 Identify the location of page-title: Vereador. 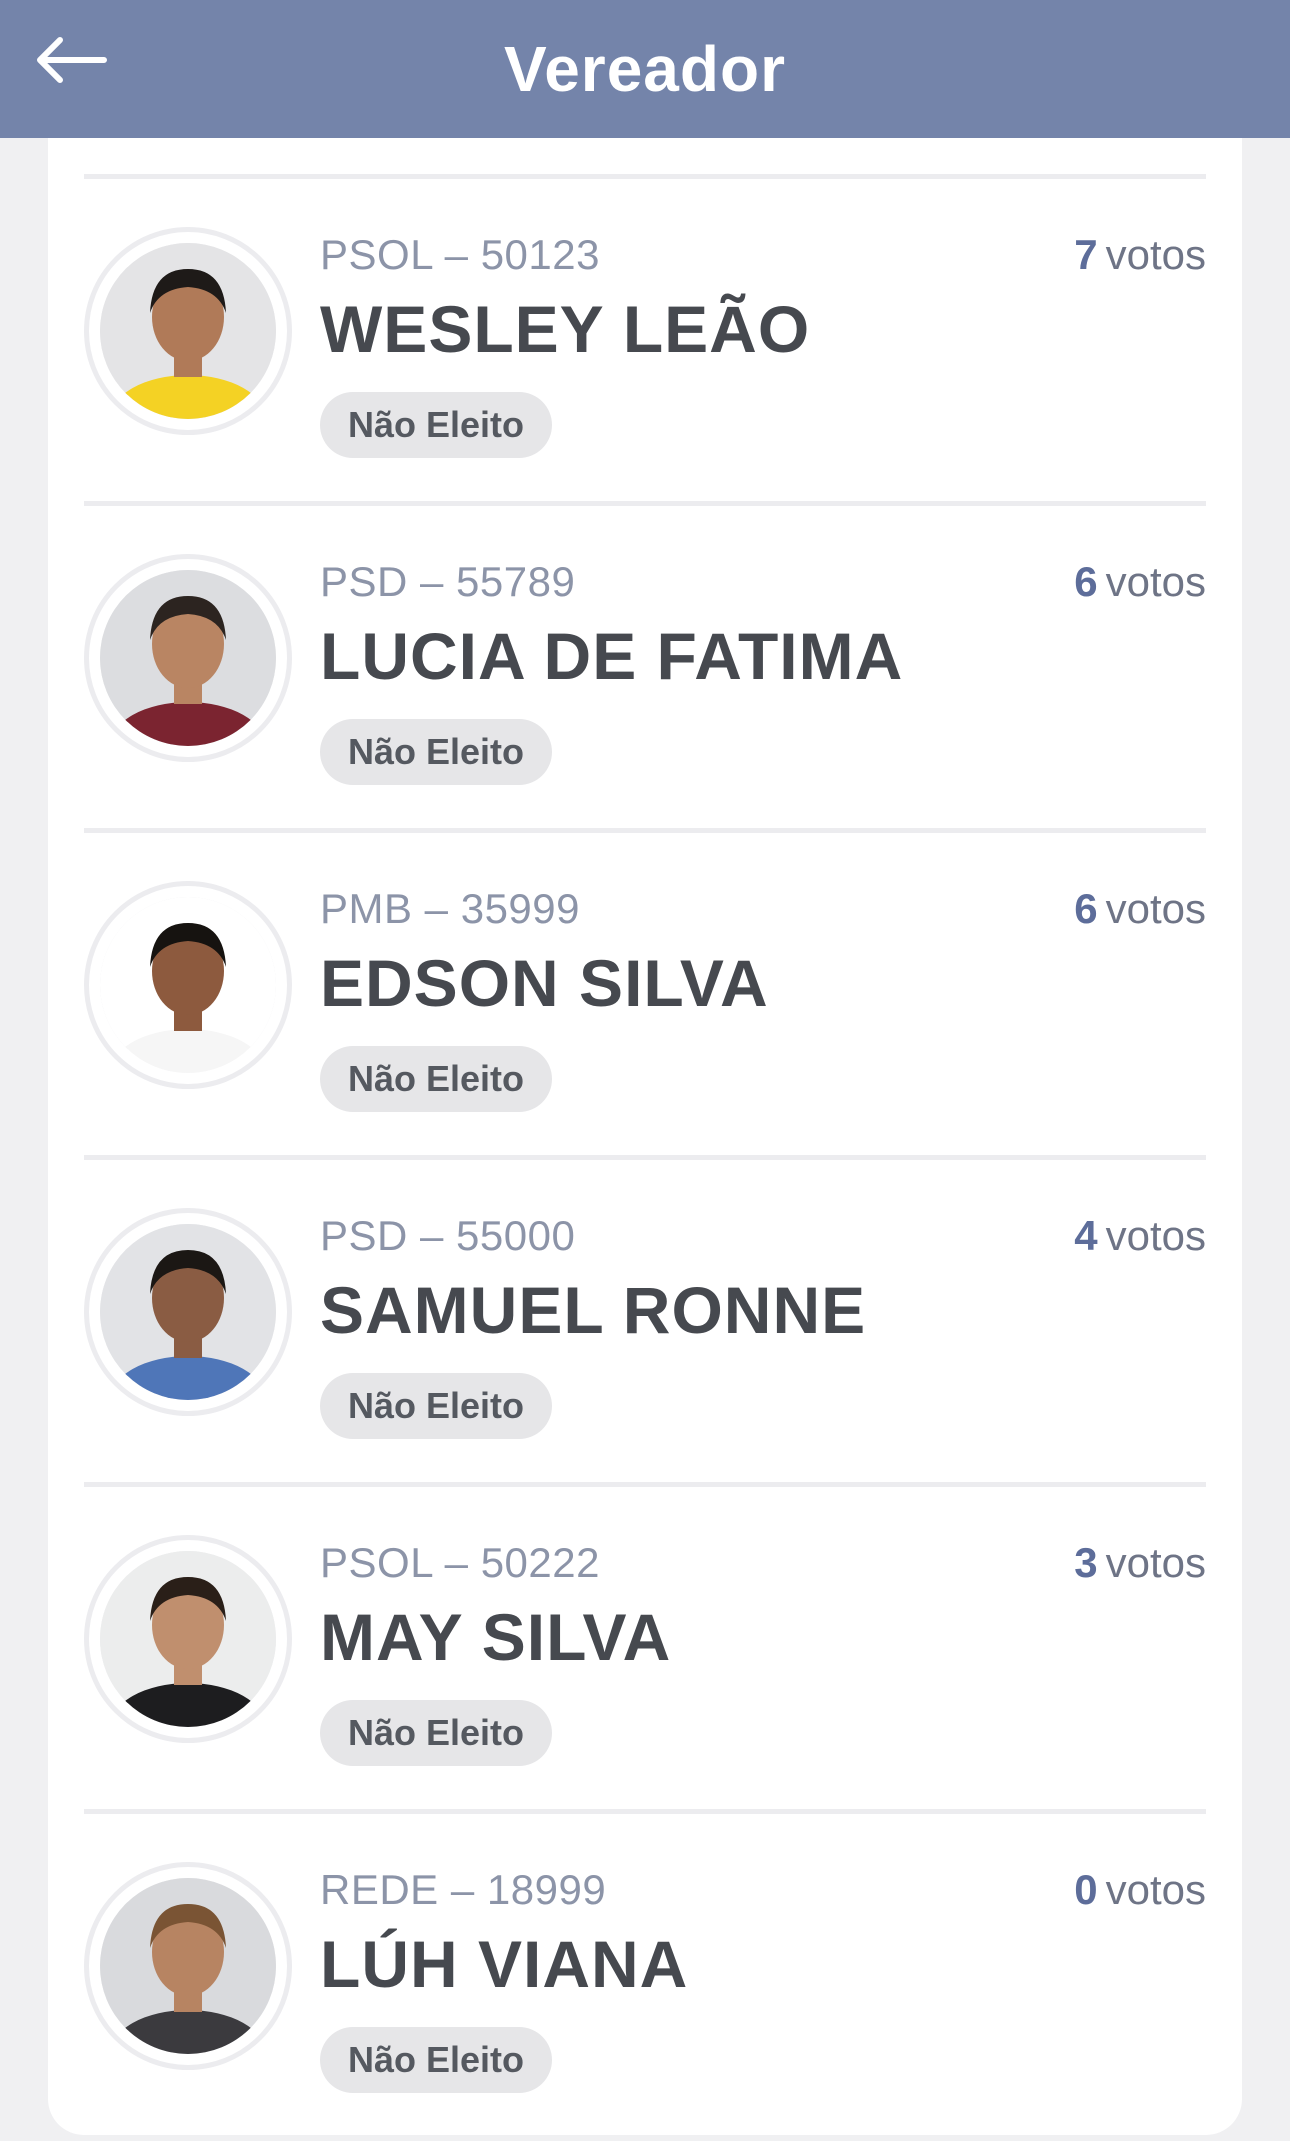
(645, 69).